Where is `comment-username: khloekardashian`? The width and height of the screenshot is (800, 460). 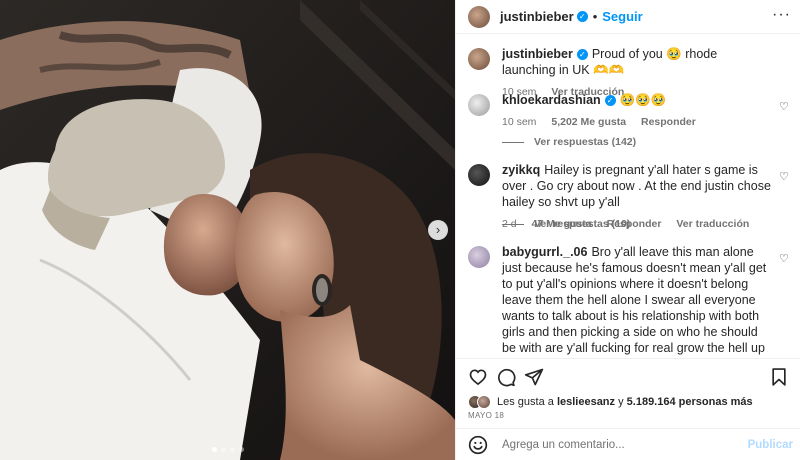
comment-username: khloekardashian is located at coordinates (551, 100).